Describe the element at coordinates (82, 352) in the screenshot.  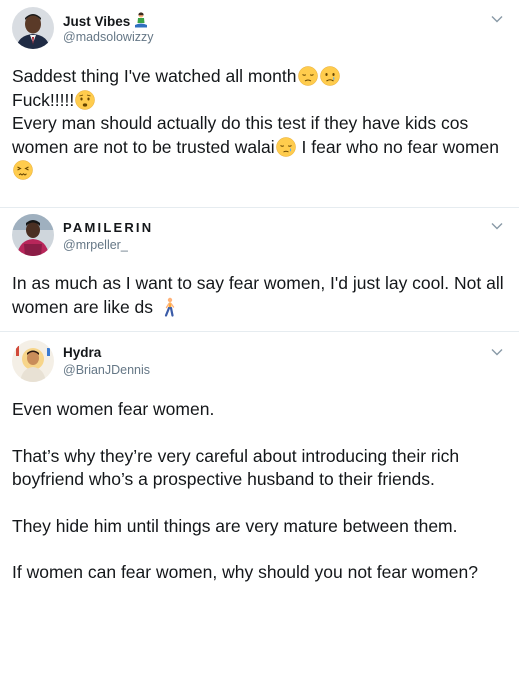
I see `display-name: Hydra` at that location.